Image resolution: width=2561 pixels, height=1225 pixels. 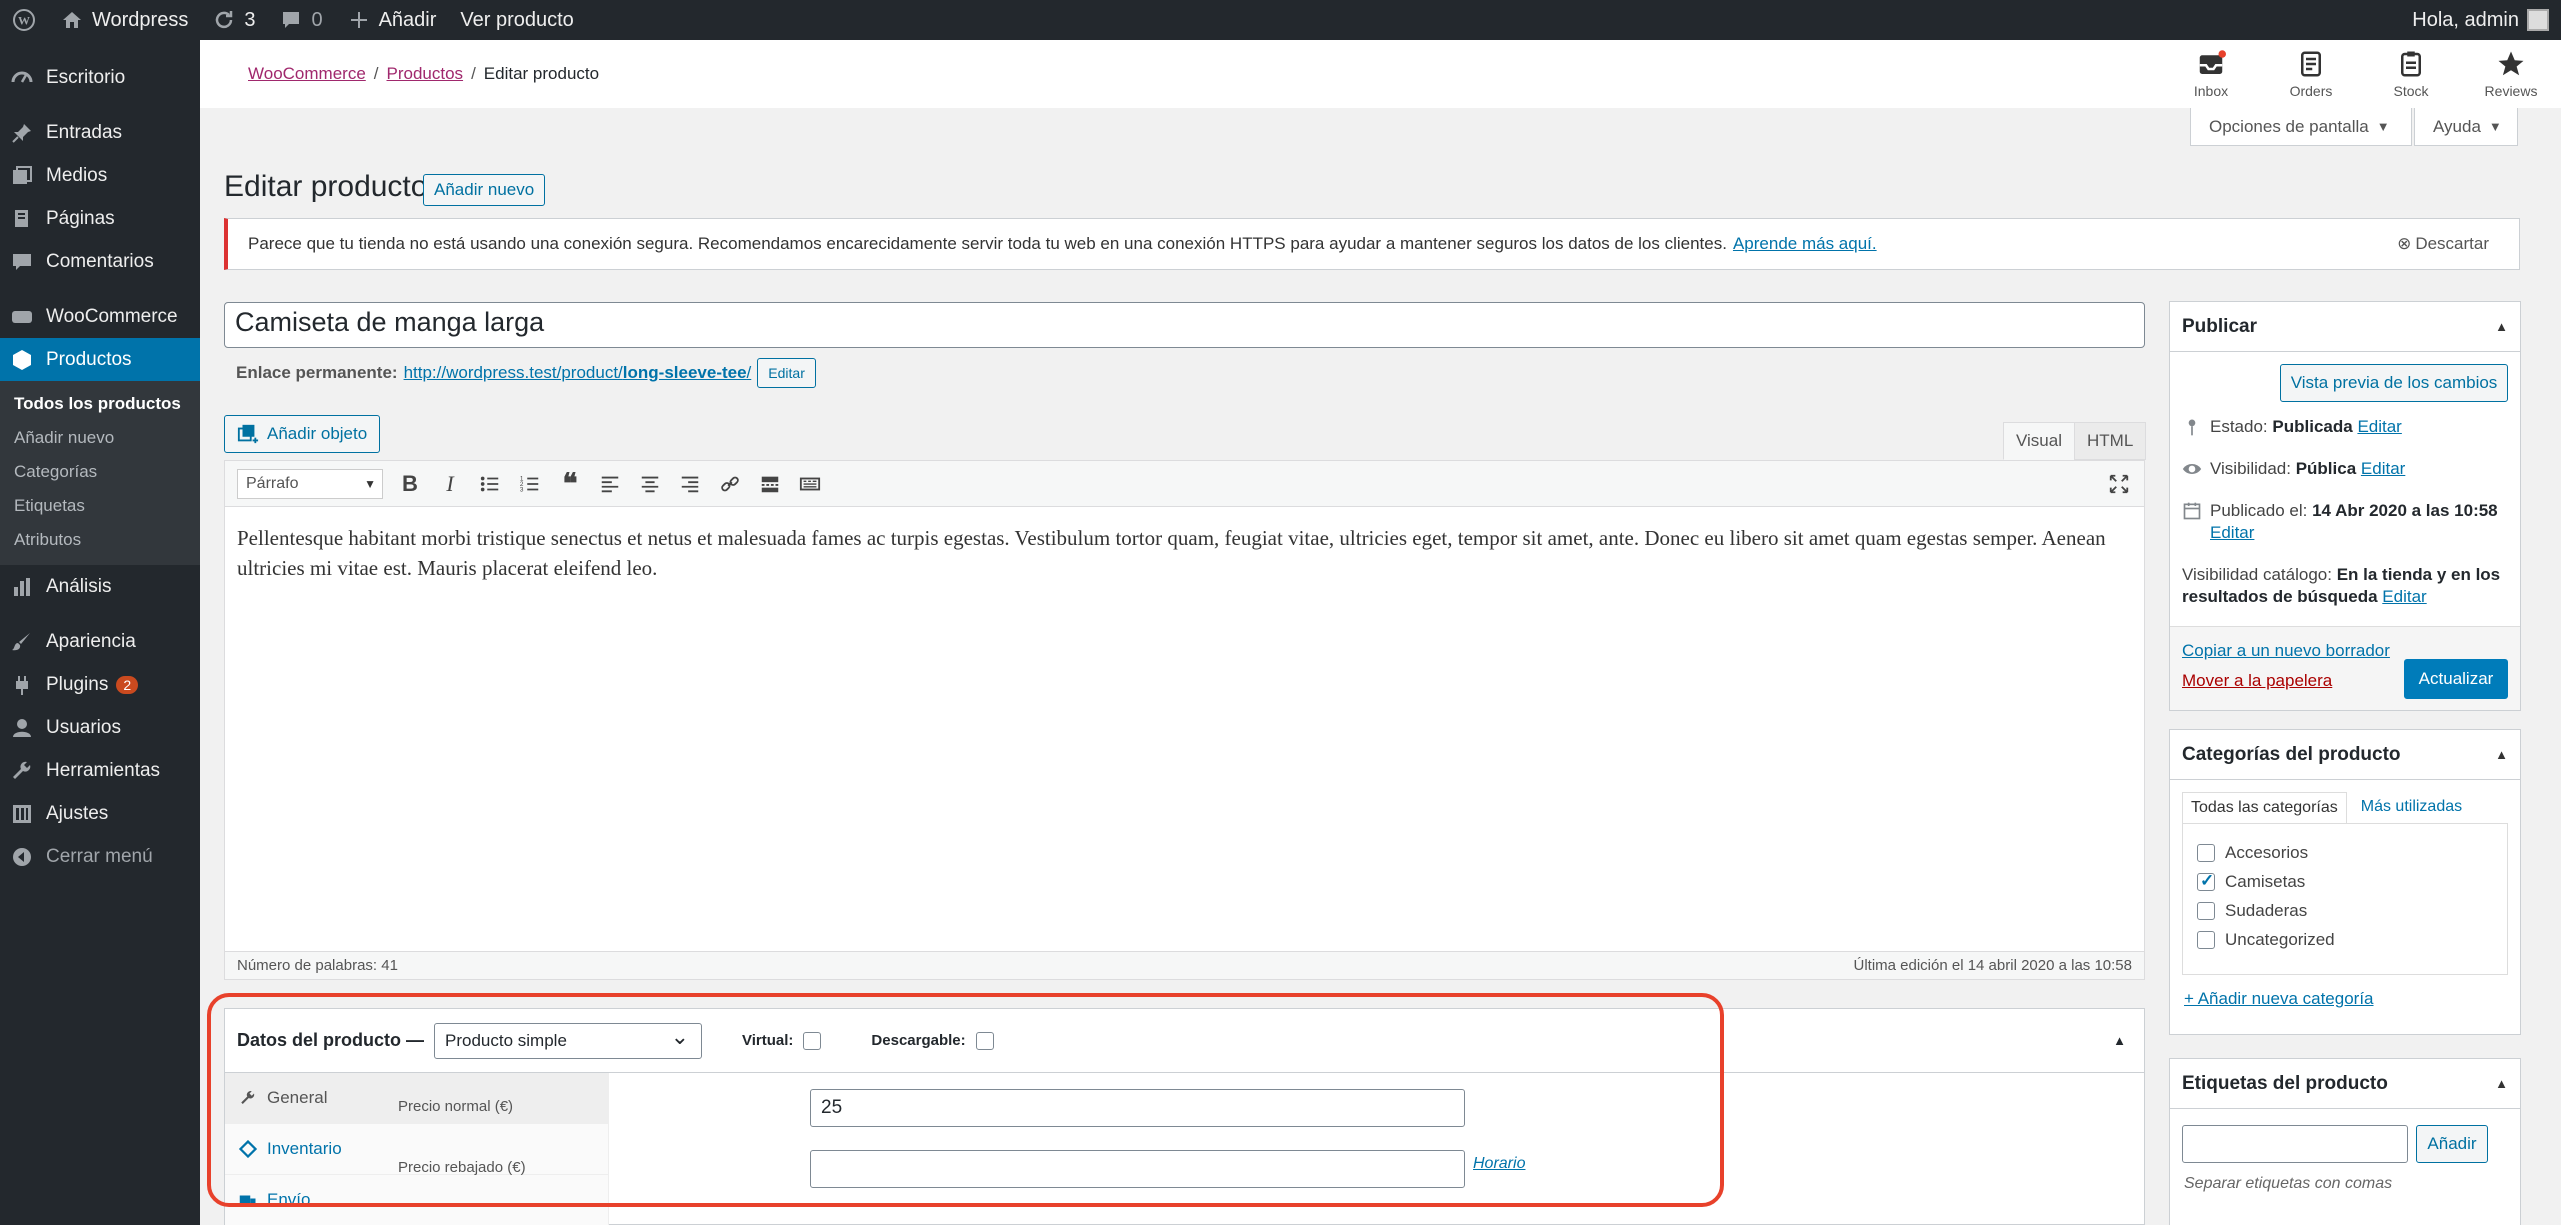 What do you see at coordinates (450, 484) in the screenshot?
I see `italic-icon: I` at bounding box center [450, 484].